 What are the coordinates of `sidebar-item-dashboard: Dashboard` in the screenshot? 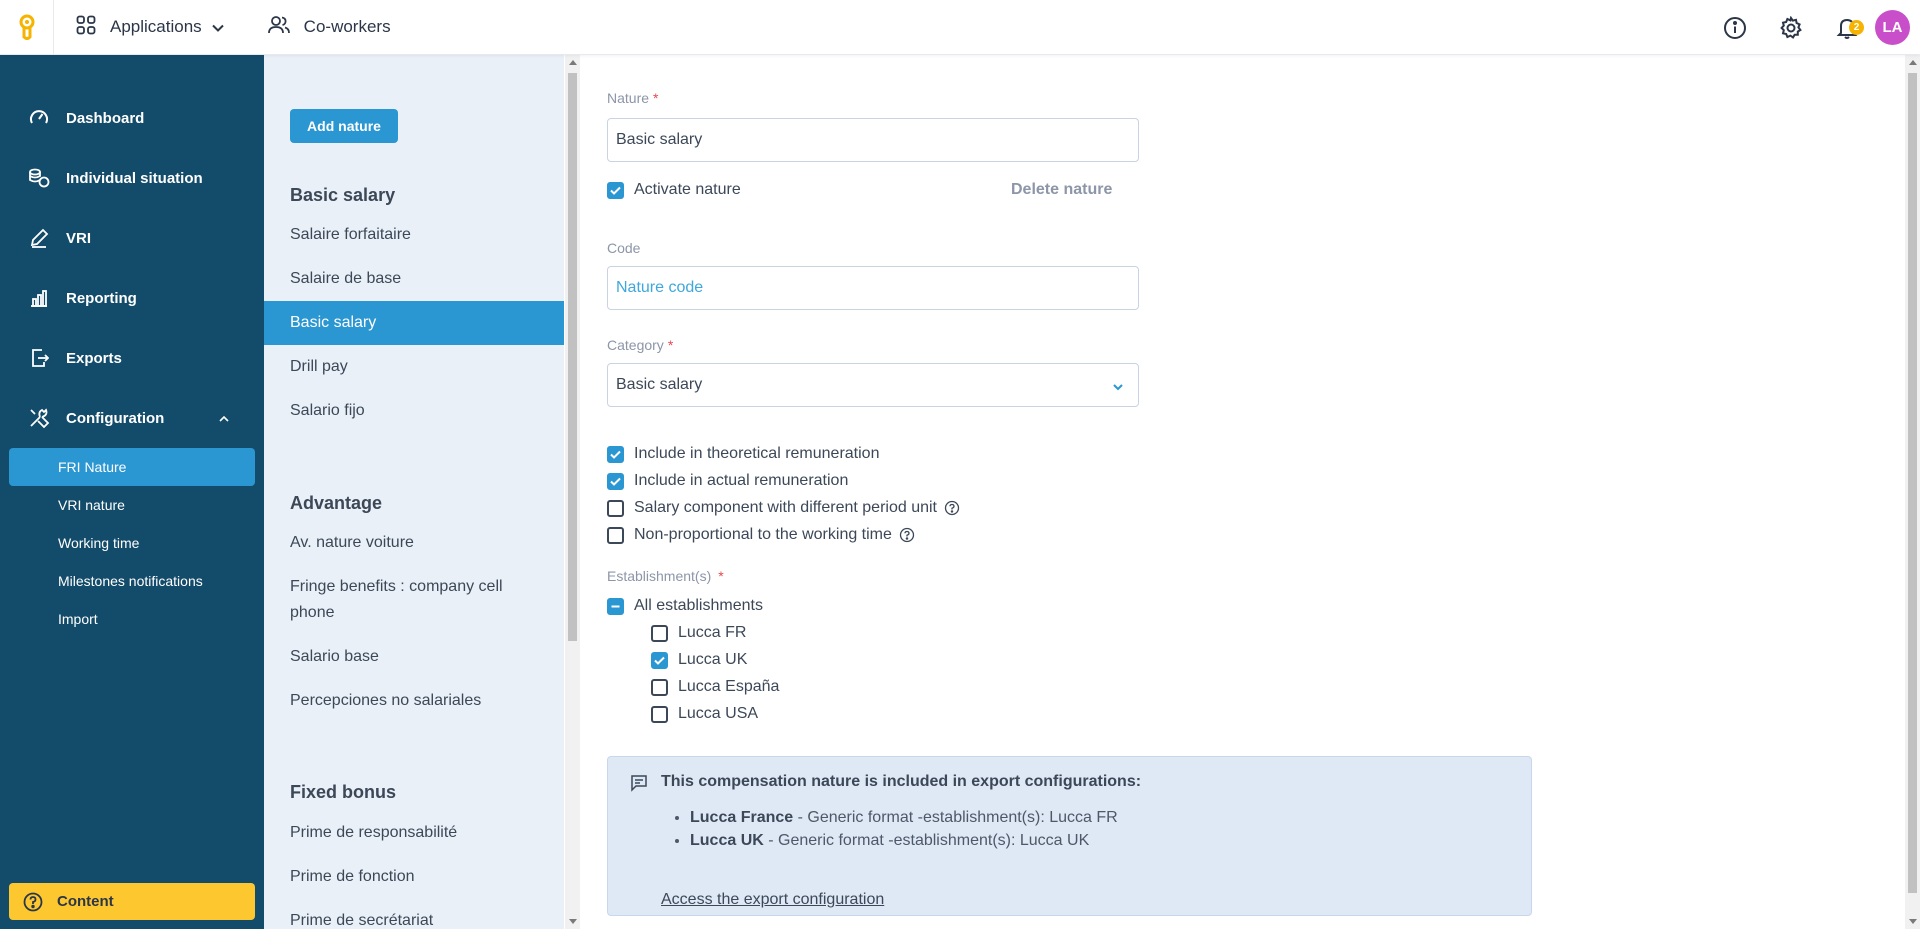 It's located at (132, 118).